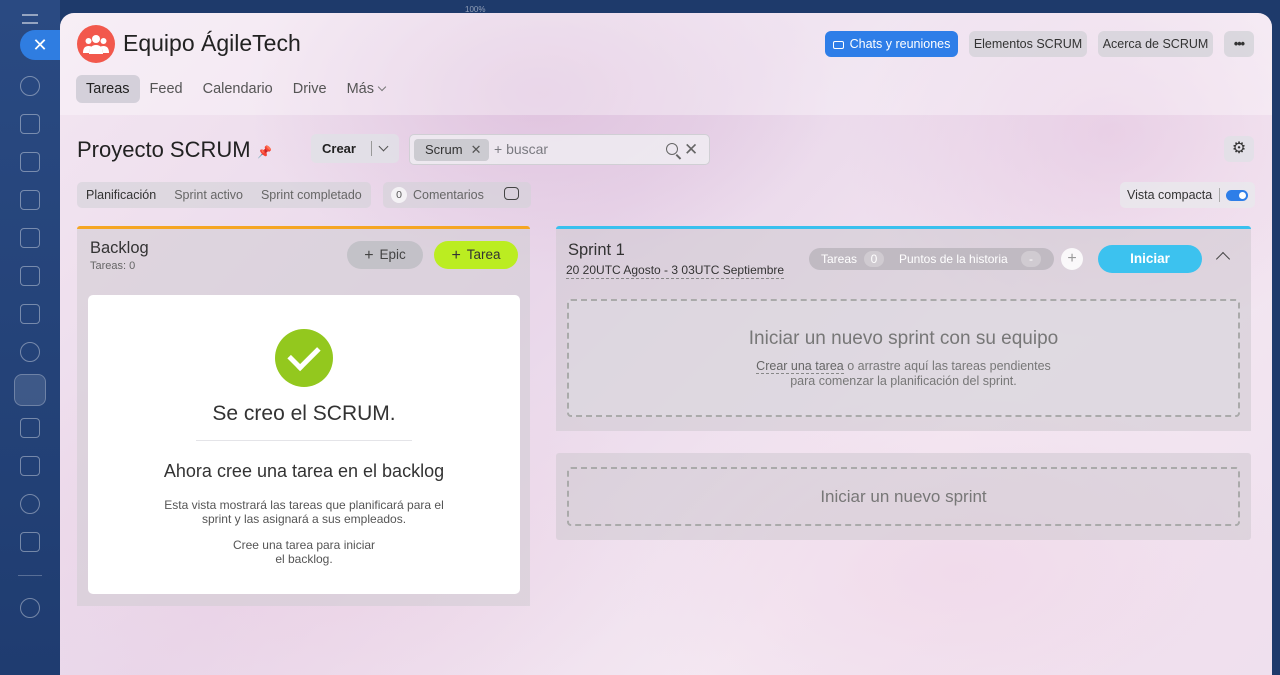 This screenshot has width=1280, height=675. I want to click on compact-view-toggle, so click(1237, 195).